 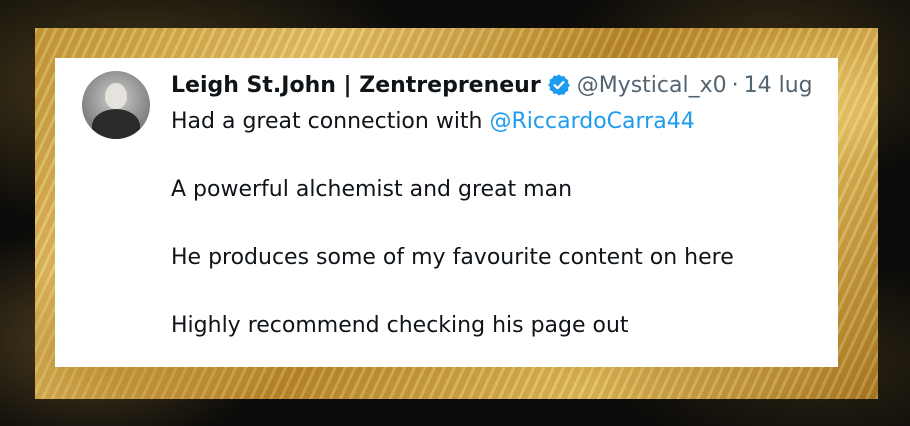 What do you see at coordinates (356, 85) in the screenshot?
I see `author-display-name: Leigh St.John | Zentrepreneur` at bounding box center [356, 85].